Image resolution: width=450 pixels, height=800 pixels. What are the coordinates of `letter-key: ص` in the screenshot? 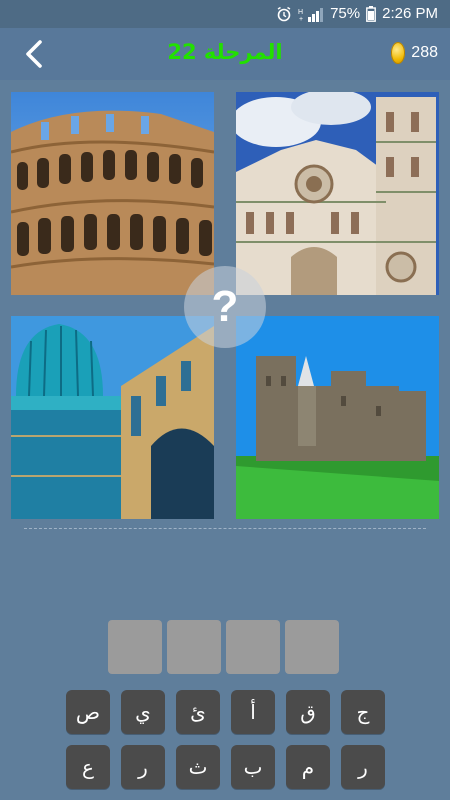 It's located at (88, 712).